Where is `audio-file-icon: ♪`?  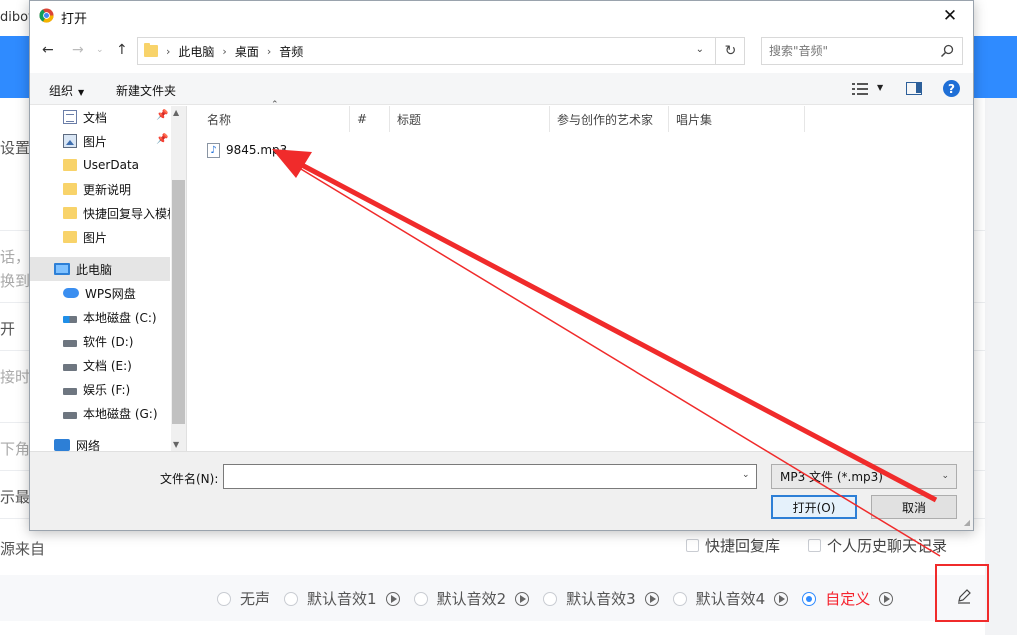 audio-file-icon: ♪ is located at coordinates (213, 150).